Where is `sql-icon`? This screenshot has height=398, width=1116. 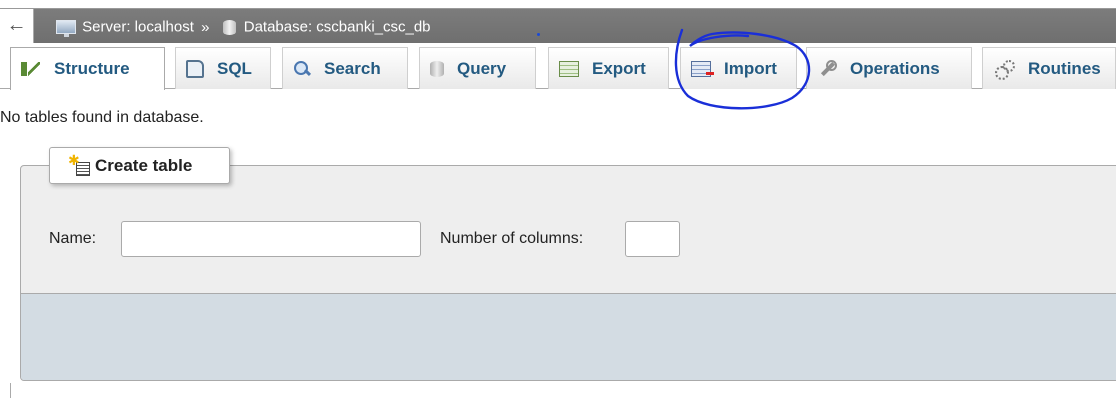 sql-icon is located at coordinates (195, 68).